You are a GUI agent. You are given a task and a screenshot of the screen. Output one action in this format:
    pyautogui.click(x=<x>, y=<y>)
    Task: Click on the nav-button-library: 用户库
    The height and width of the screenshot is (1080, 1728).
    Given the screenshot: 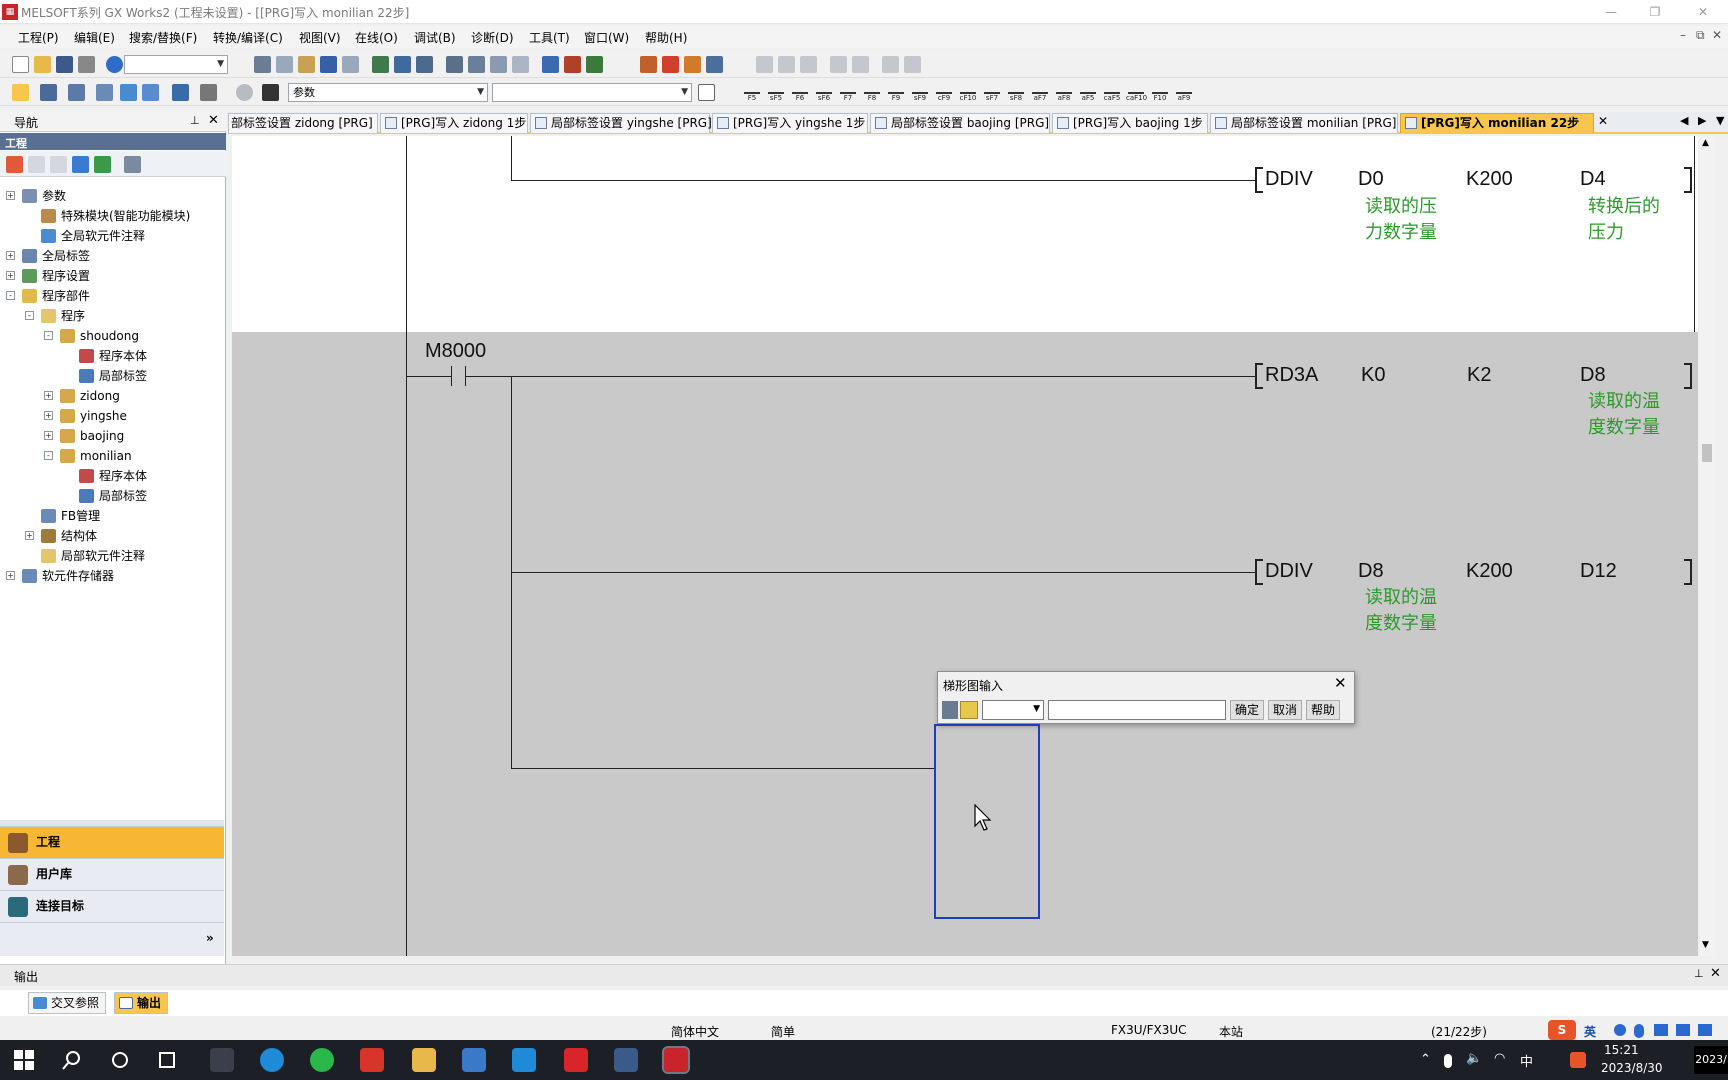 What is the action you would take?
    pyautogui.click(x=112, y=874)
    